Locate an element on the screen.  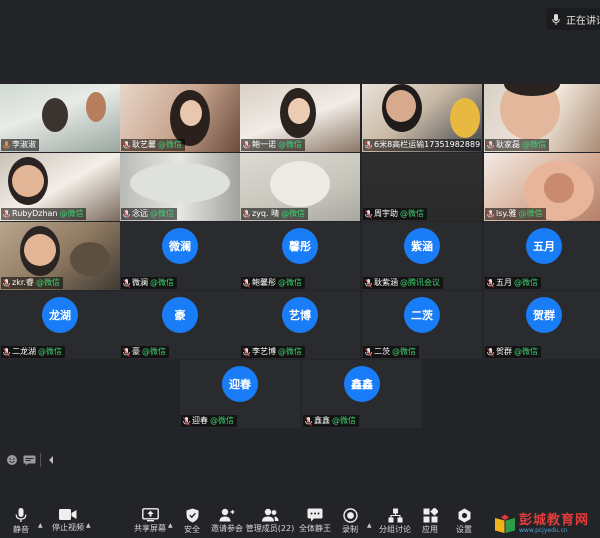
chat-bar is located at coordinates (30, 460).